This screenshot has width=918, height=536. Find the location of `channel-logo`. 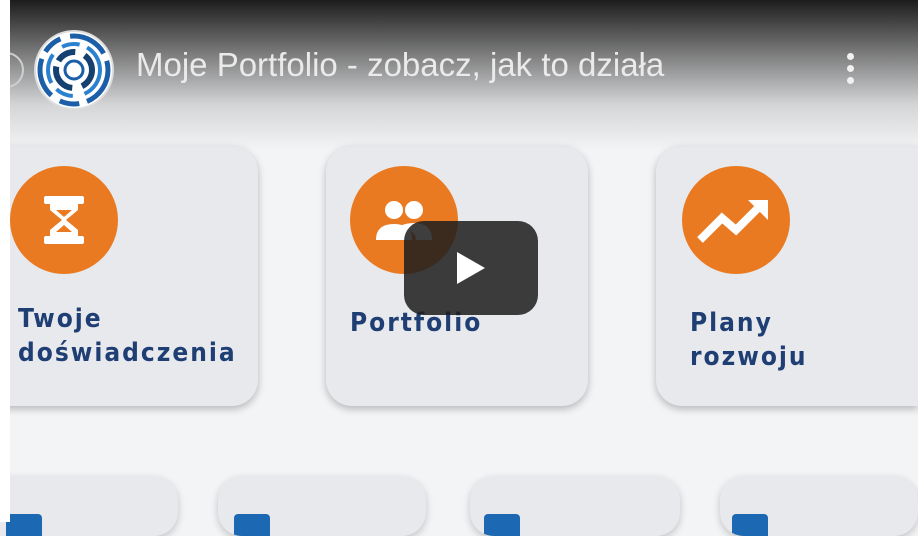

channel-logo is located at coordinates (74, 70).